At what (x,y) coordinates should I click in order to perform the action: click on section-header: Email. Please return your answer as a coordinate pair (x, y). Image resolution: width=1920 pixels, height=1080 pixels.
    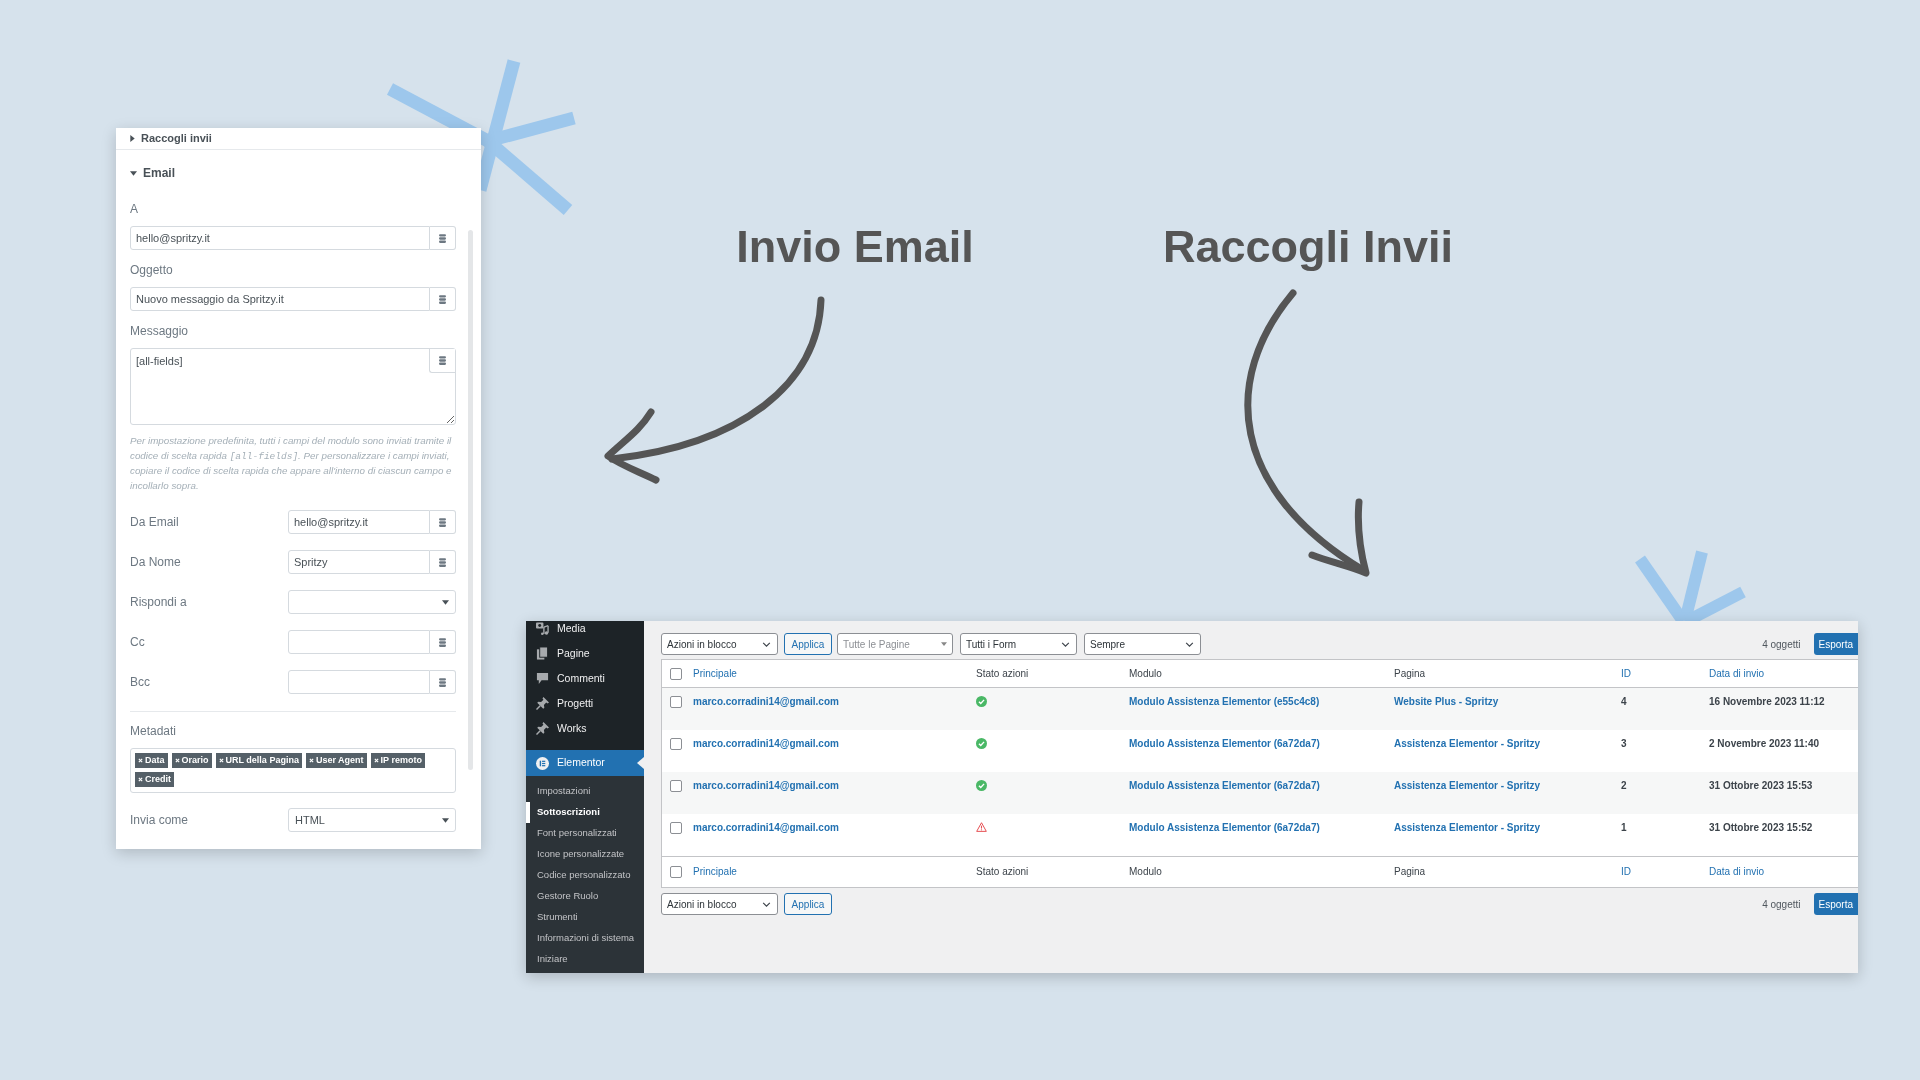
    Looking at the image, I should click on (152, 173).